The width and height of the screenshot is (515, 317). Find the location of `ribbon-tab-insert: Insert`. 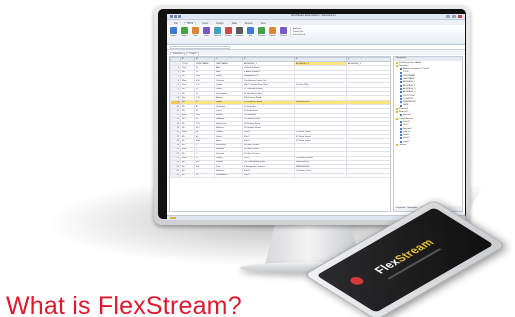

ribbon-tab-insert: Insert is located at coordinates (205, 23).